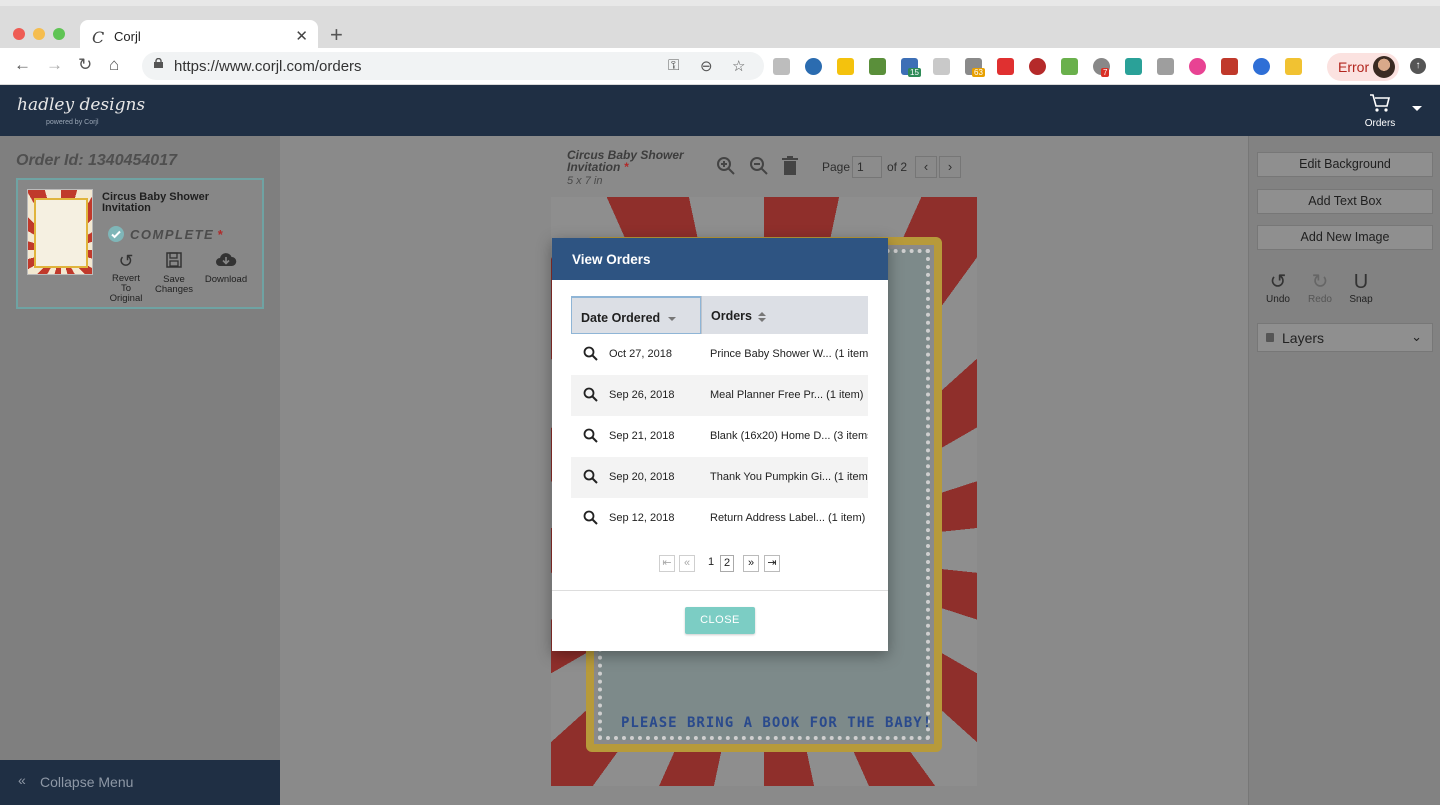  Describe the element at coordinates (453, 66) in the screenshot. I see `address-bar: https://www.corjl.com/orders ⚿ ⊖ ☆` at that location.